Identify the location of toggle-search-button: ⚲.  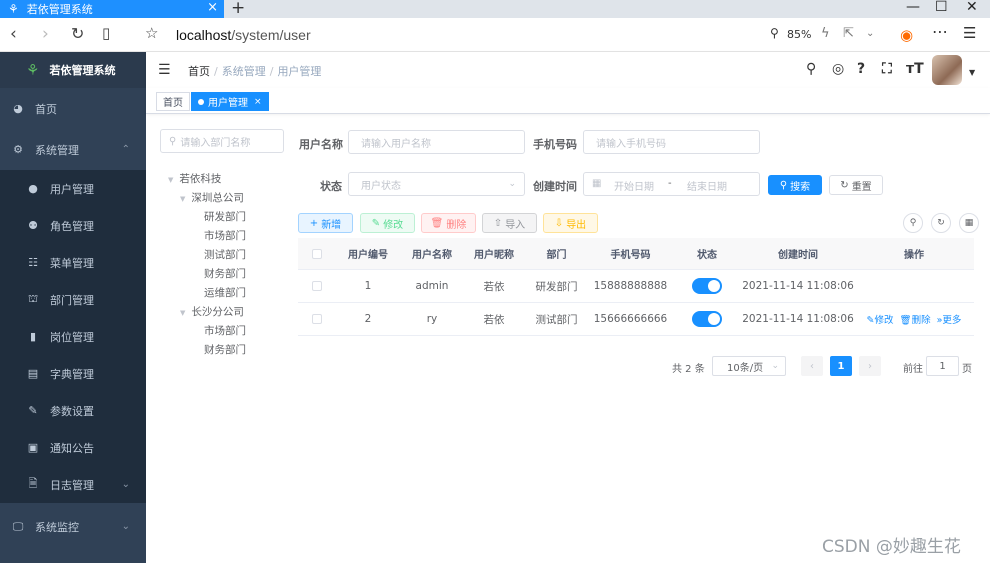
(913, 223).